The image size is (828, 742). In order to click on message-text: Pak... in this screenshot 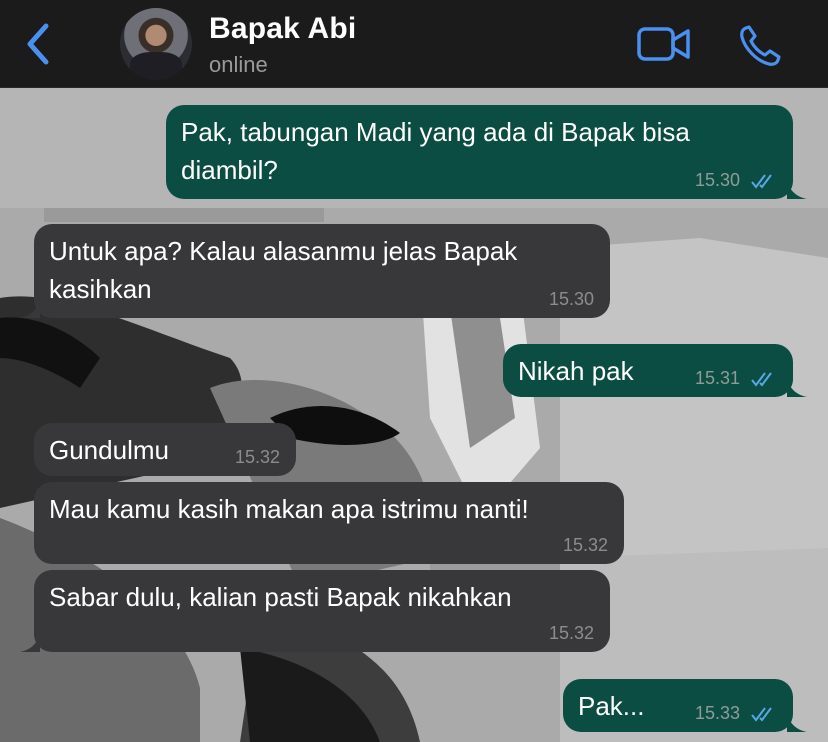, I will do `click(611, 706)`.